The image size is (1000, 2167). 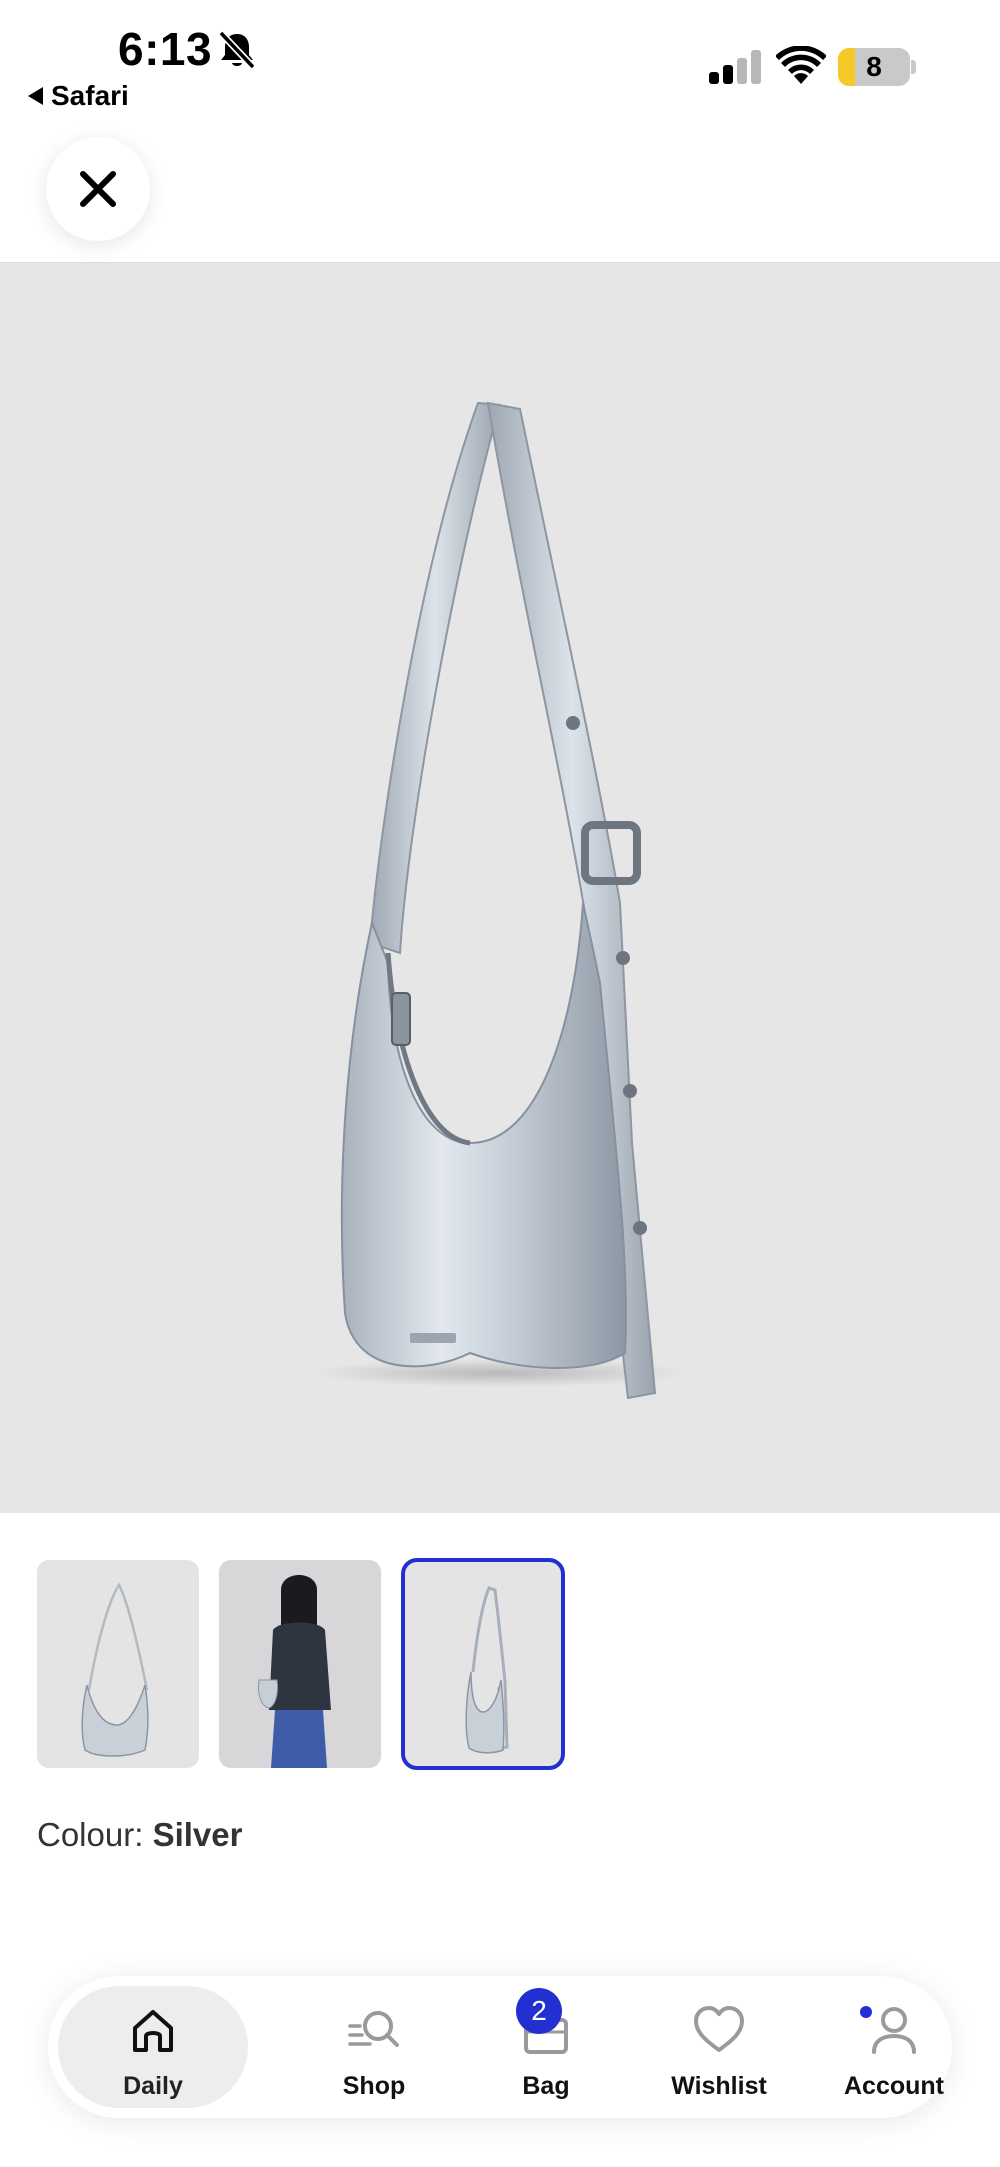 I want to click on bag-count-badge: 2, so click(x=539, y=2011).